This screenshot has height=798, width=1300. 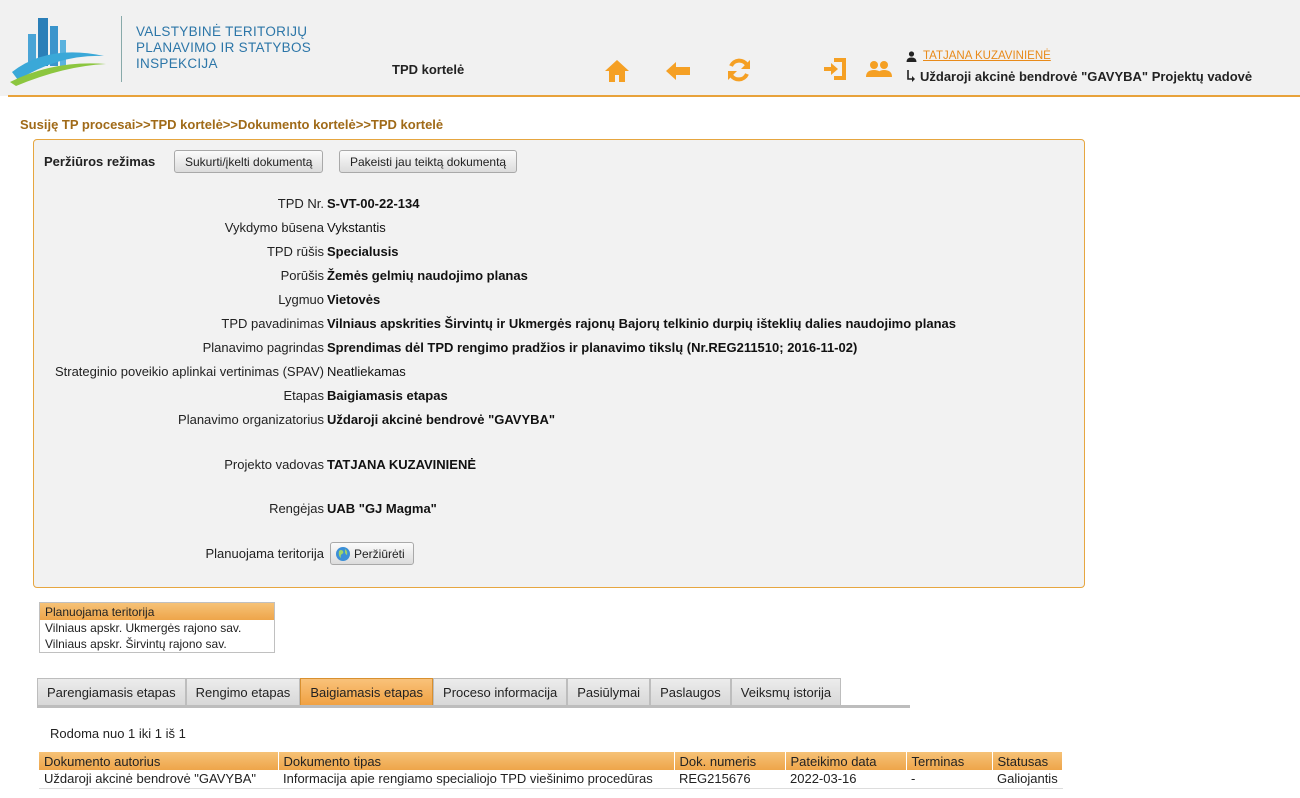 What do you see at coordinates (158, 779) in the screenshot?
I see `cell-author: Uždaroji akcinė bendrovė "GAVYBA"` at bounding box center [158, 779].